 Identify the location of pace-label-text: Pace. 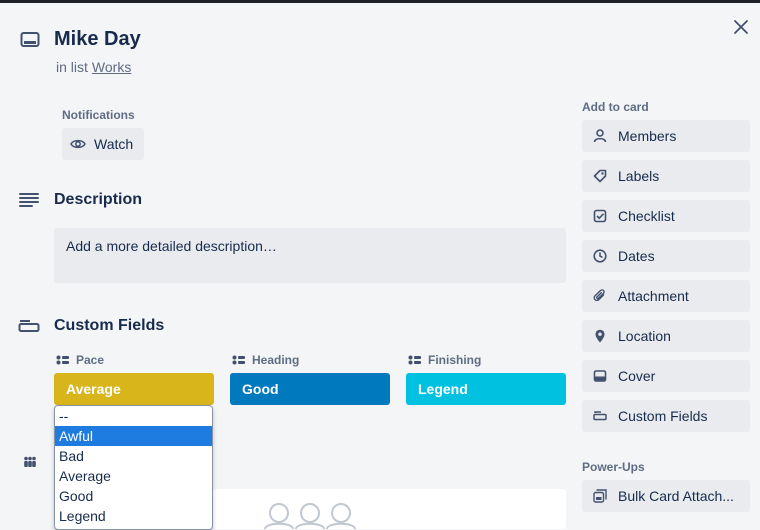
(90, 360).